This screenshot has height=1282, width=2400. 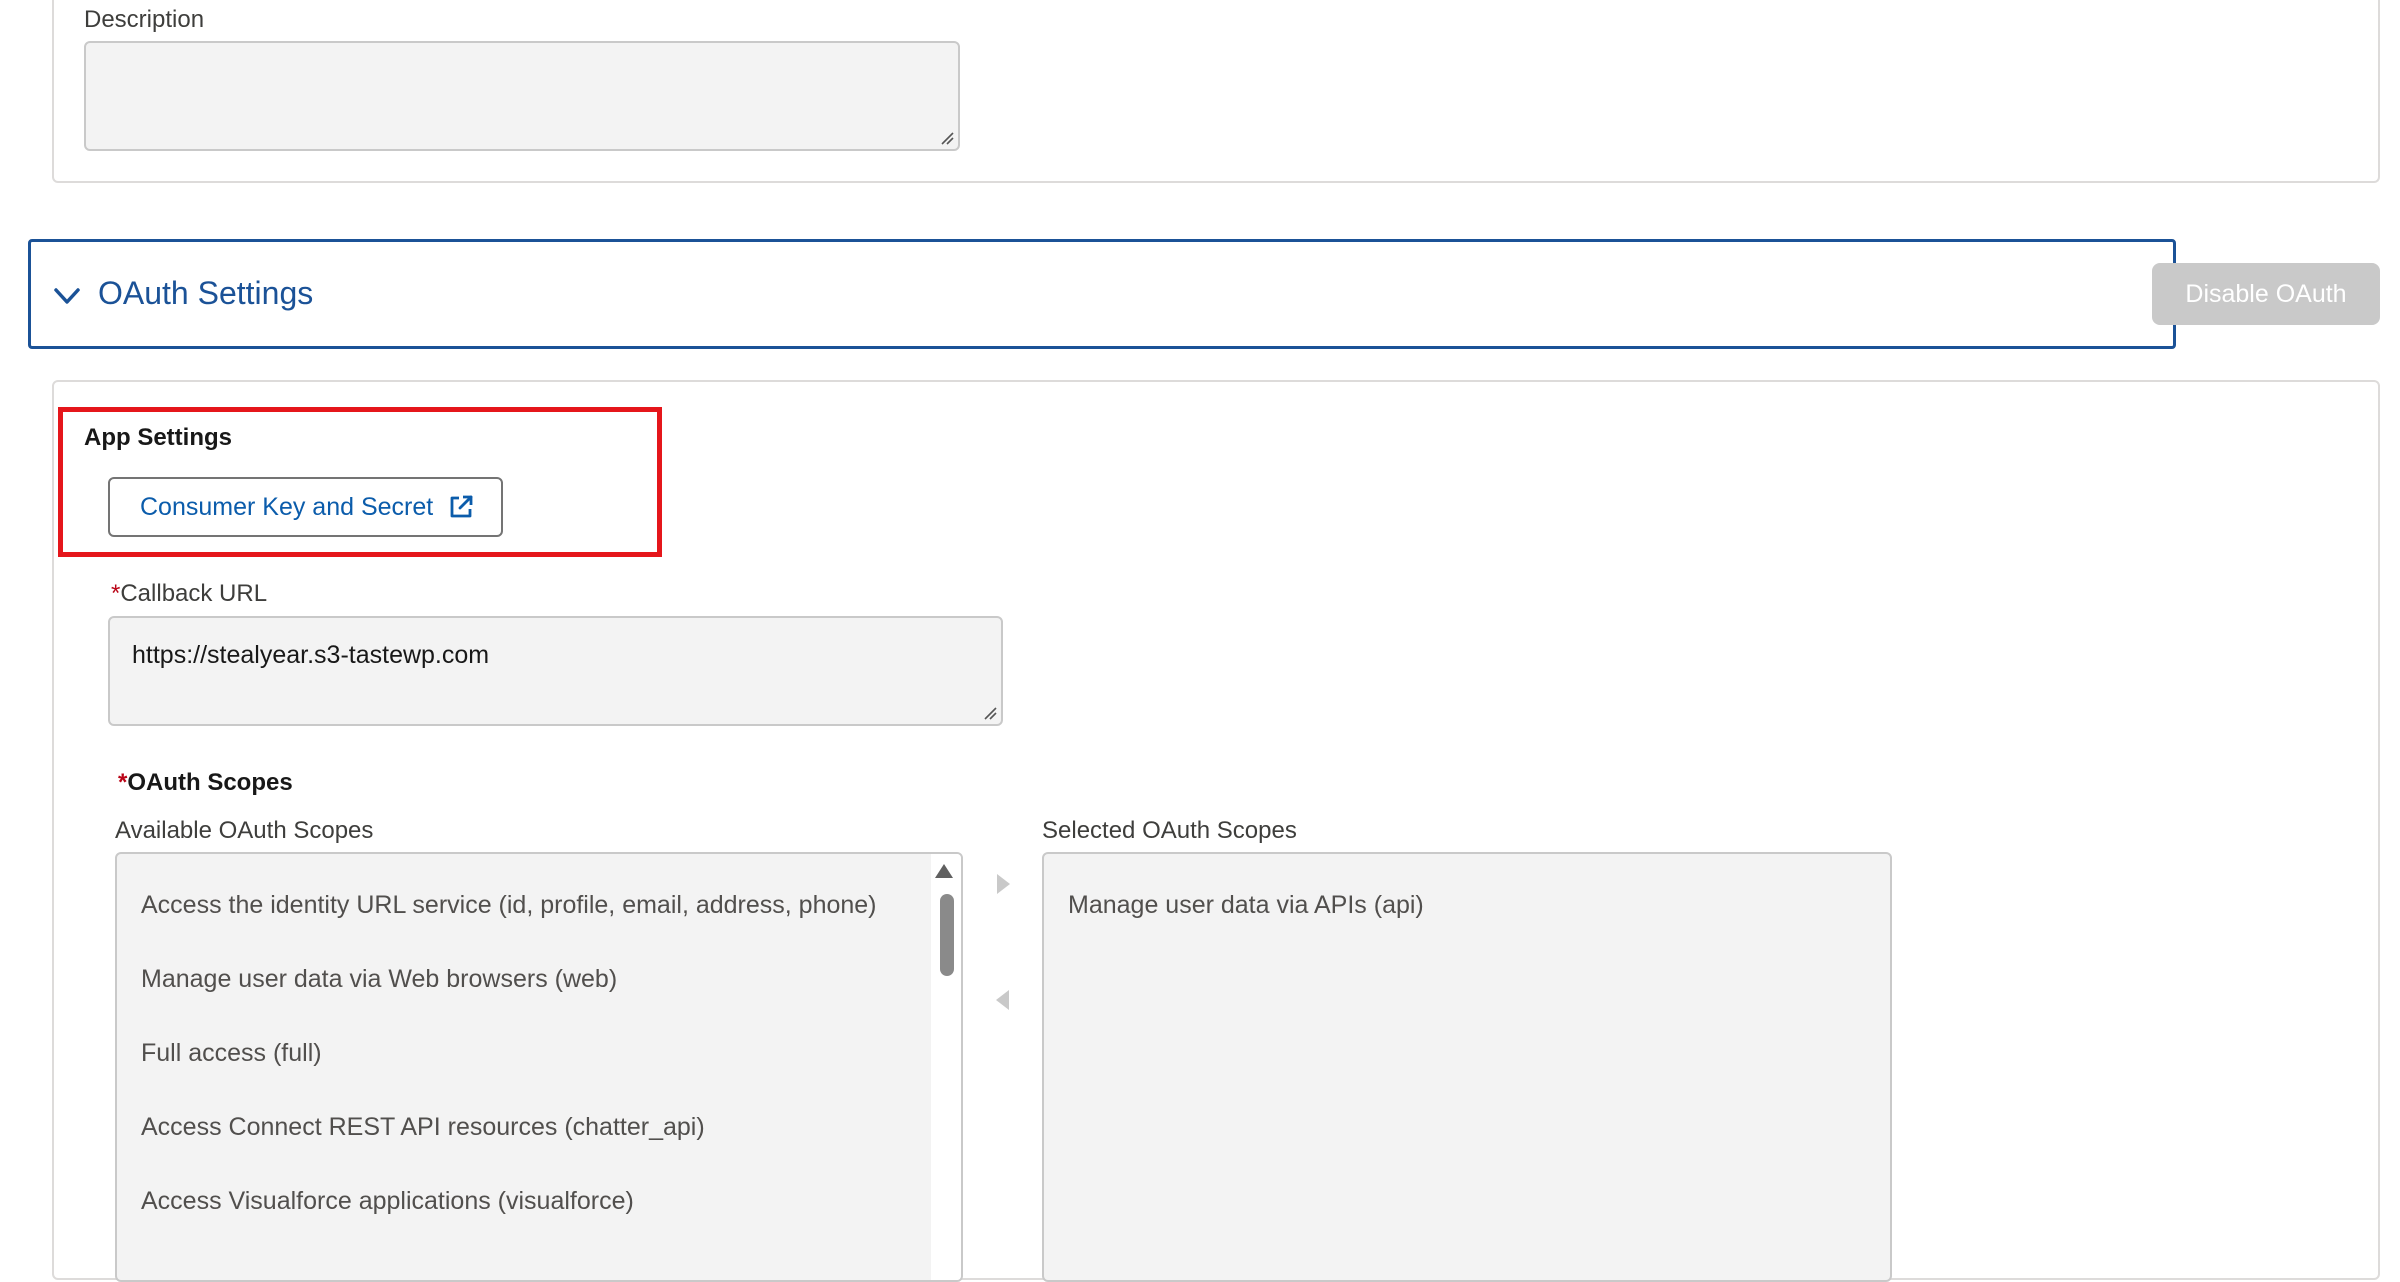 I want to click on move-right-arrow-icon, so click(x=1003, y=884).